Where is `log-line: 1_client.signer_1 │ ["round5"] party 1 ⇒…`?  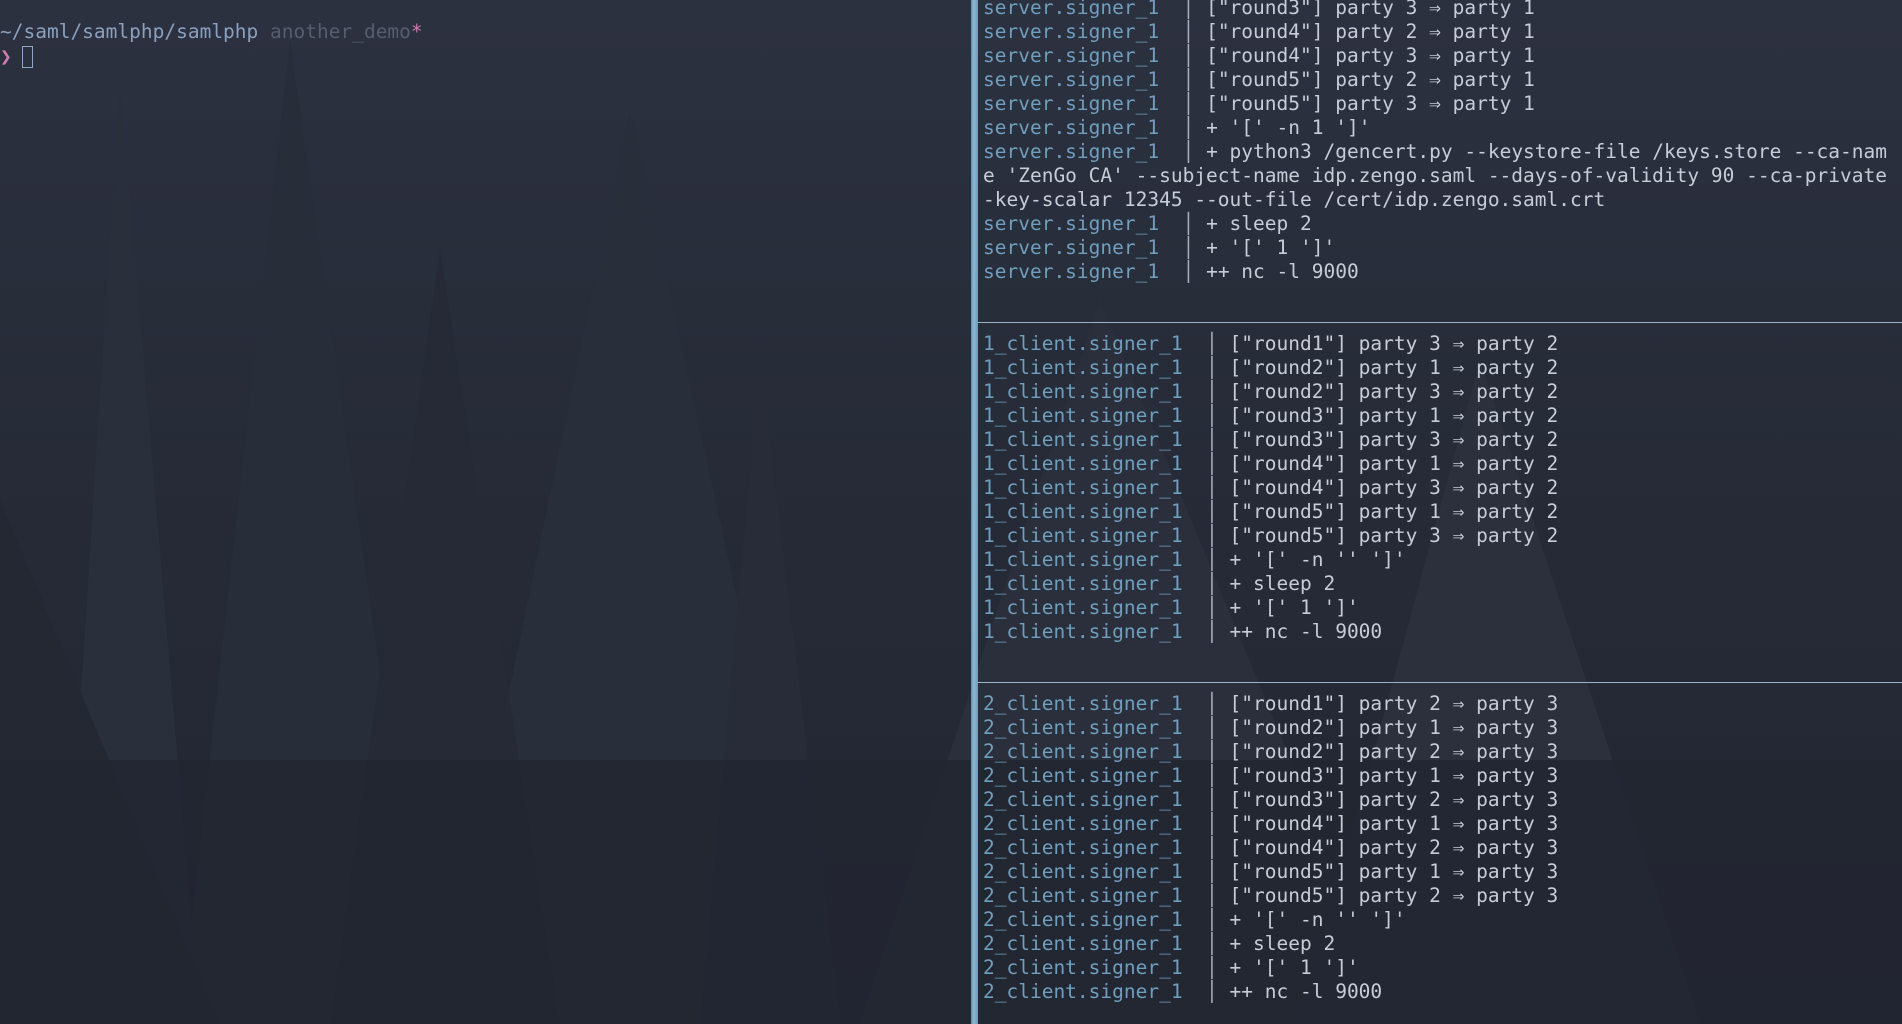 log-line: 1_client.signer_1 │ ["round5"] party 1 ⇒… is located at coordinates (1442, 512).